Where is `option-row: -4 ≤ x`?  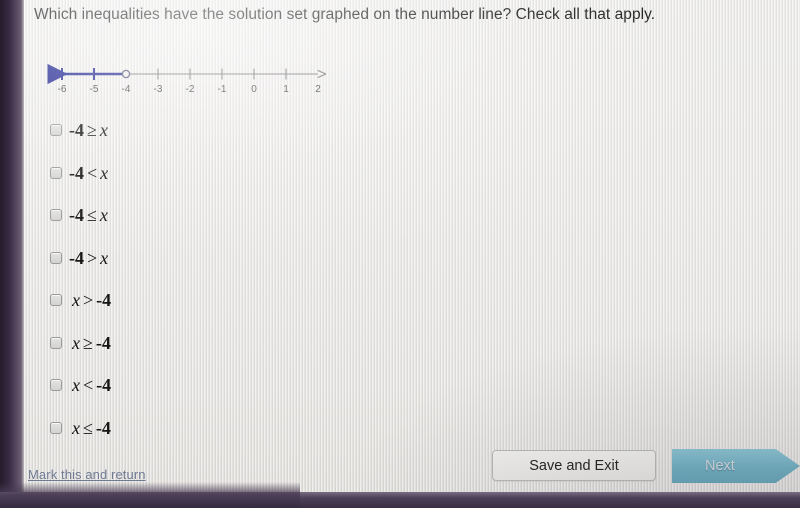 option-row: -4 ≤ x is located at coordinates (180, 227).